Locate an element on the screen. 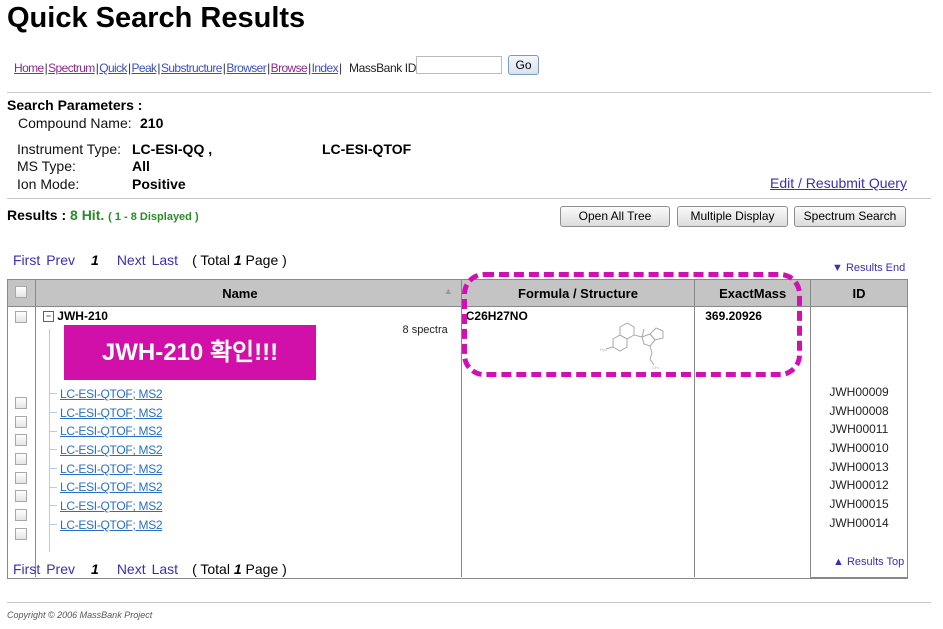 This screenshot has height=629, width=943. pager-bottom: First Prev 1 Next Last ( Total 1 Page ) is located at coordinates (153, 569).